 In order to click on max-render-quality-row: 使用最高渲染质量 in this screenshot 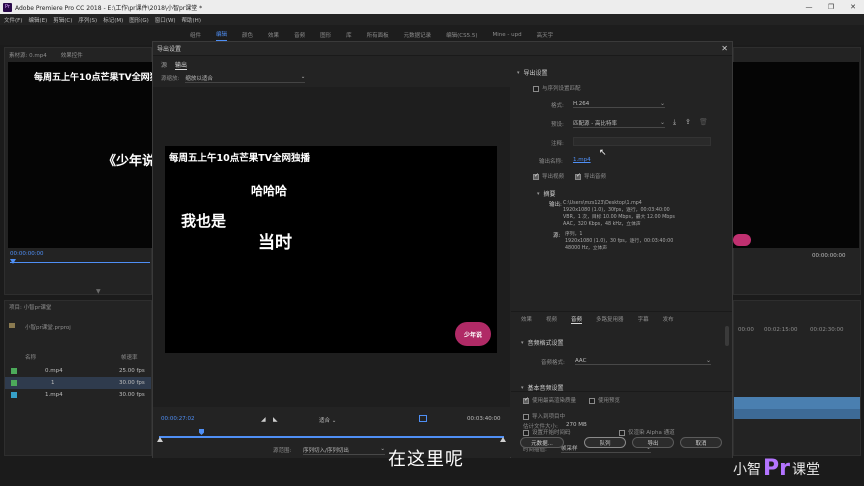, I will do `click(549, 400)`.